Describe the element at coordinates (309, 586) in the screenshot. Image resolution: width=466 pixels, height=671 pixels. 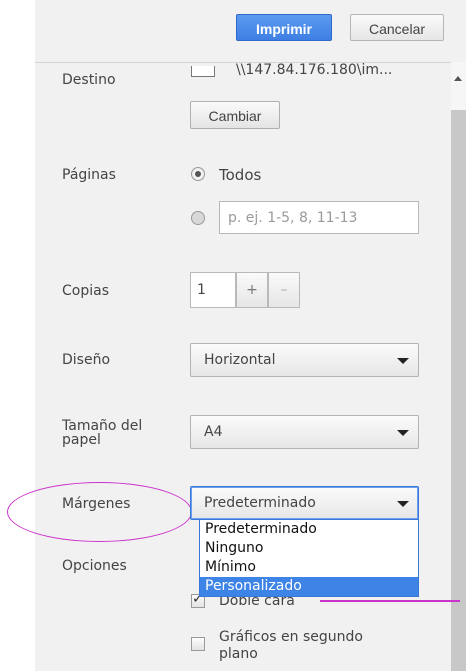
I see `margins-option-highlighted: Personalizado` at that location.